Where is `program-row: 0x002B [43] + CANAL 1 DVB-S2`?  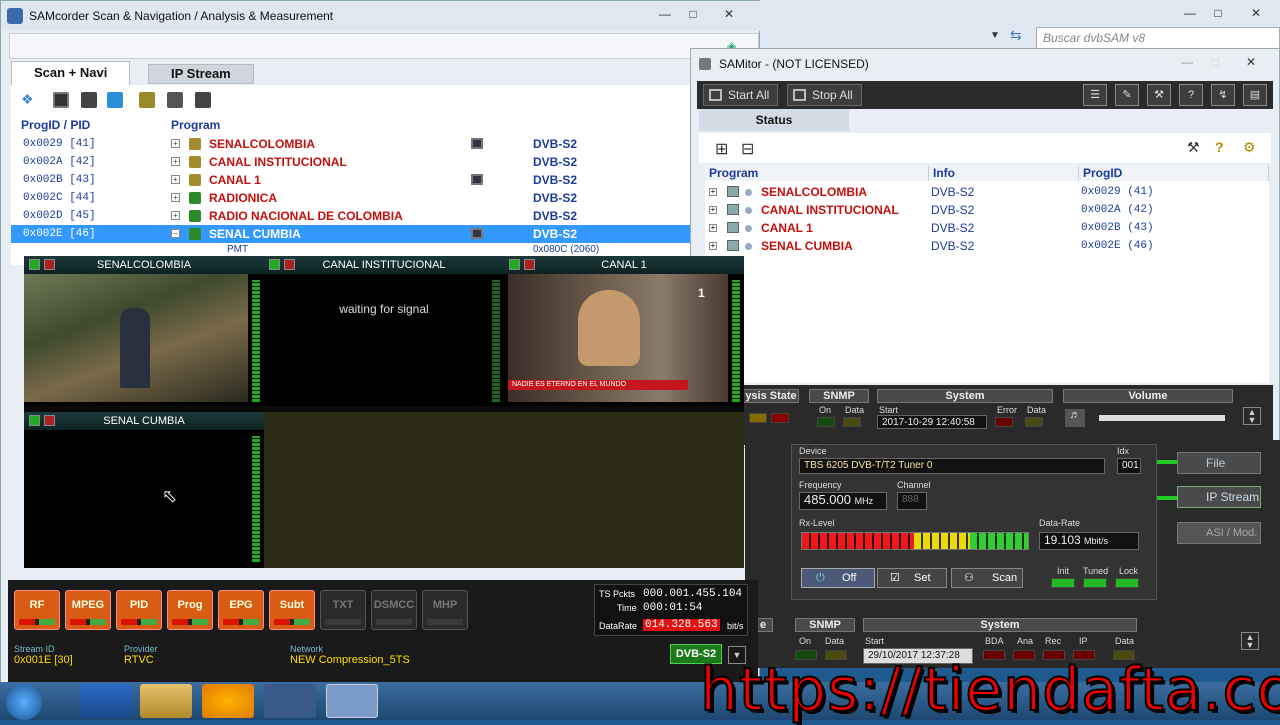 program-row: 0x002B [43] + CANAL 1 DVB-S2 is located at coordinates (351, 180).